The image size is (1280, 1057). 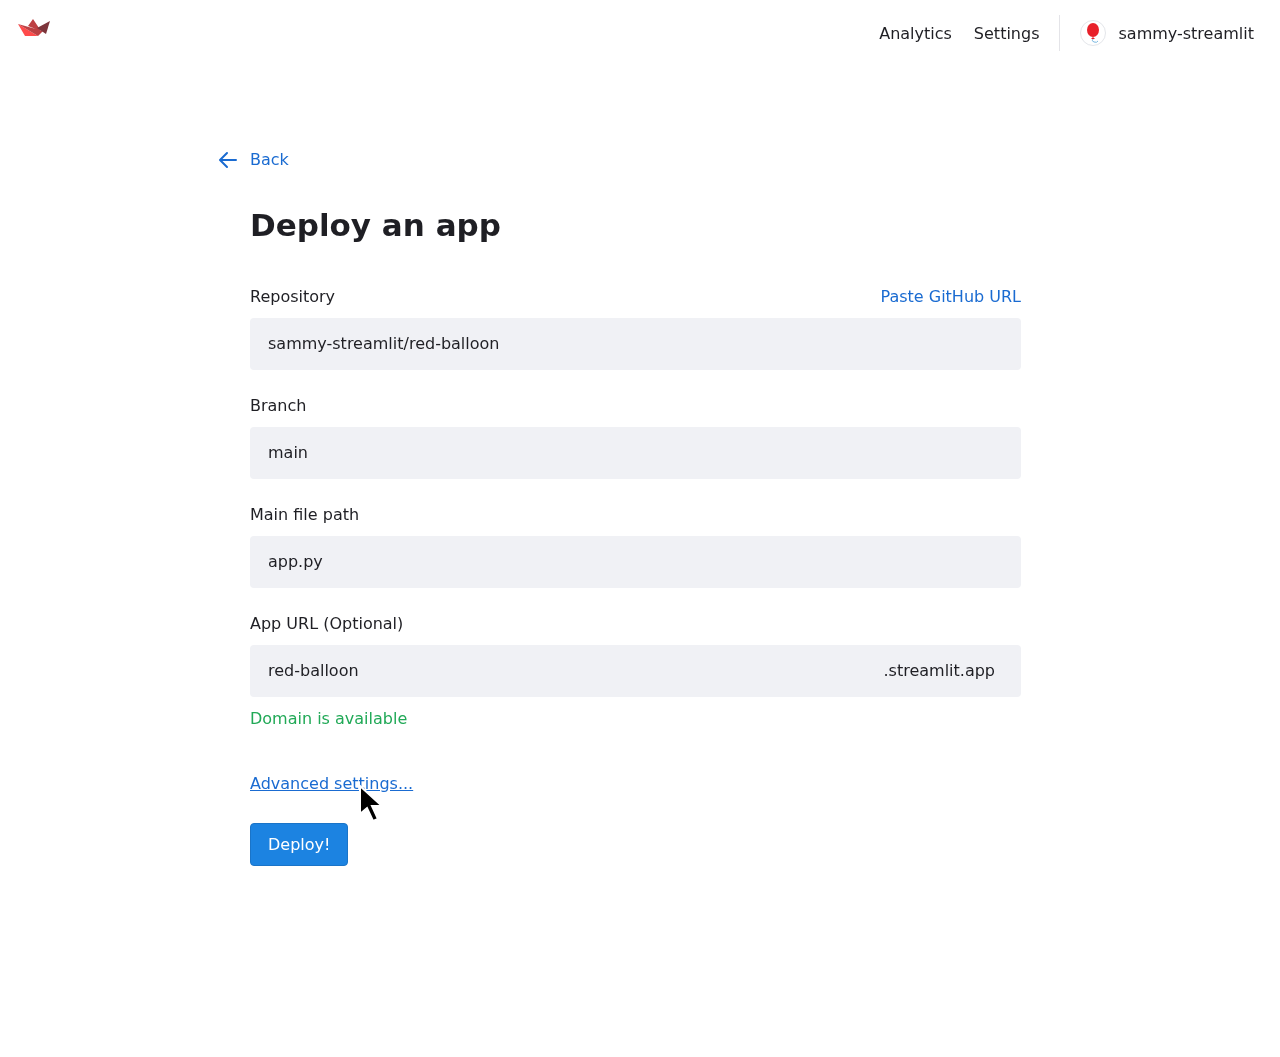 I want to click on text-input: app.py, so click(x=635, y=561).